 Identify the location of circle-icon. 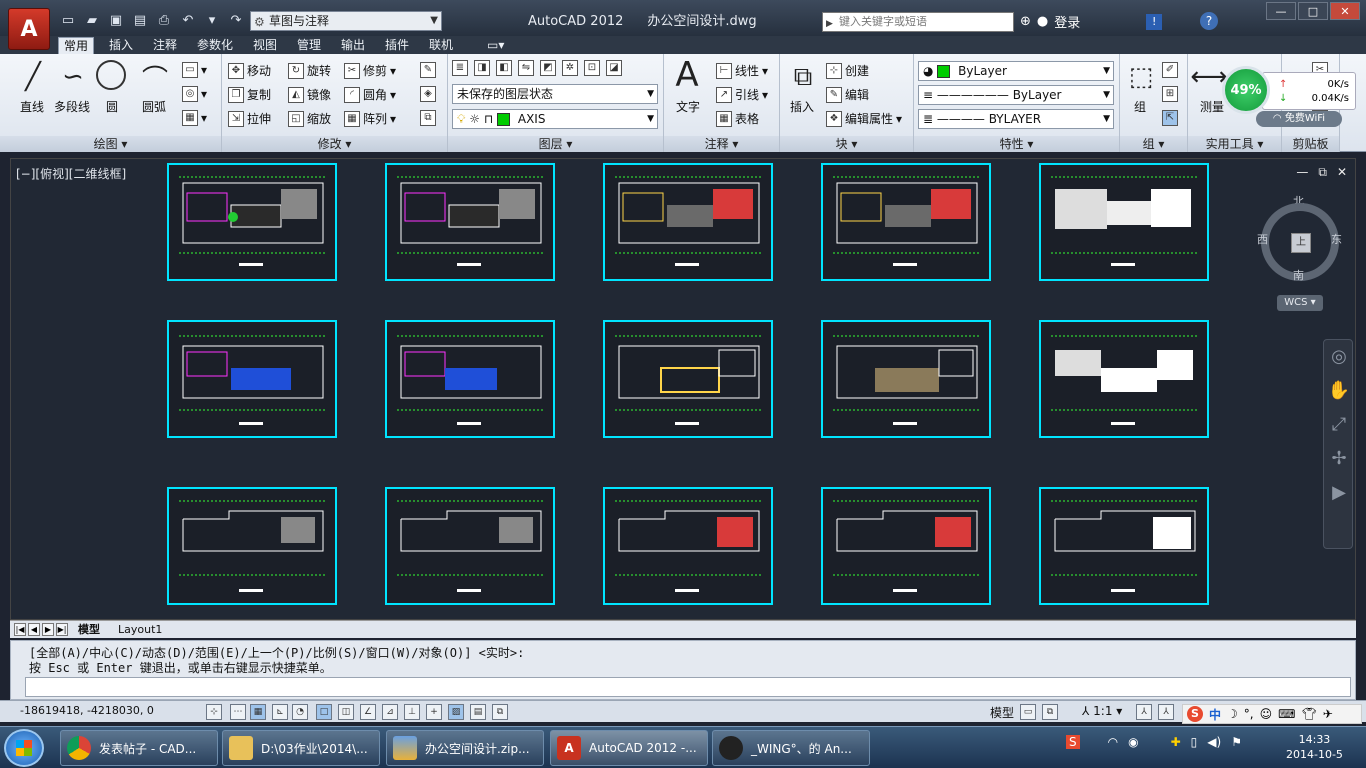
(111, 75).